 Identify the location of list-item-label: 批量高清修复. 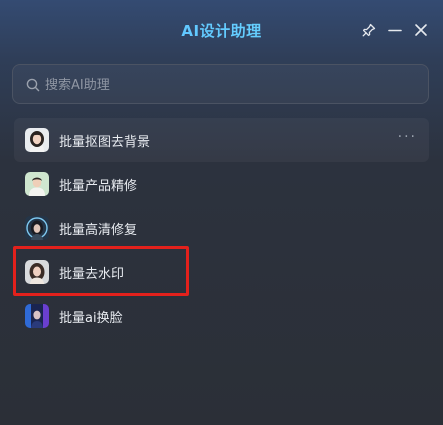
(98, 230).